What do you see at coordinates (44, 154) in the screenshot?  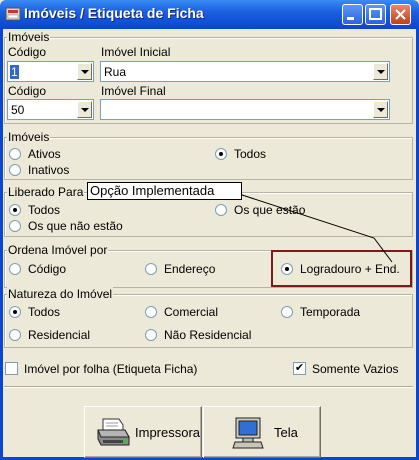 I see `radio-ativos-label: Ativos` at bounding box center [44, 154].